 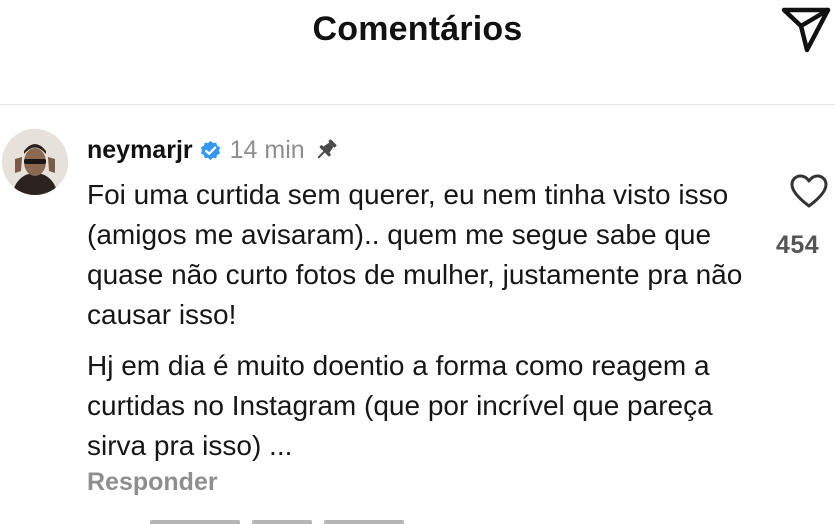 I want to click on share-button, so click(x=806, y=30).